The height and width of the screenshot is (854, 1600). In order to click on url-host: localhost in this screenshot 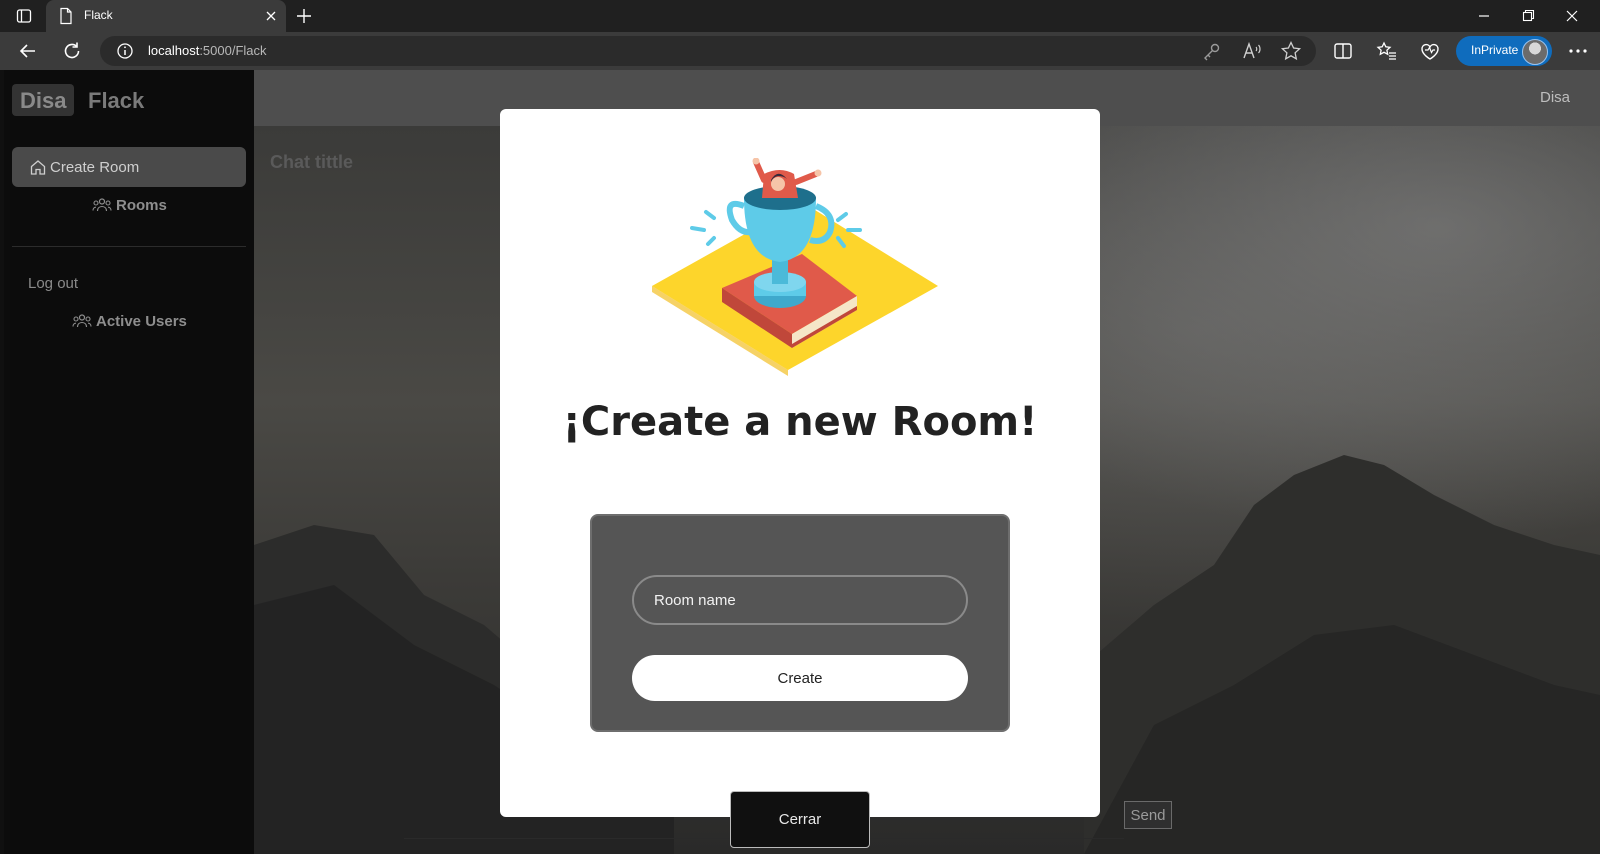, I will do `click(174, 50)`.